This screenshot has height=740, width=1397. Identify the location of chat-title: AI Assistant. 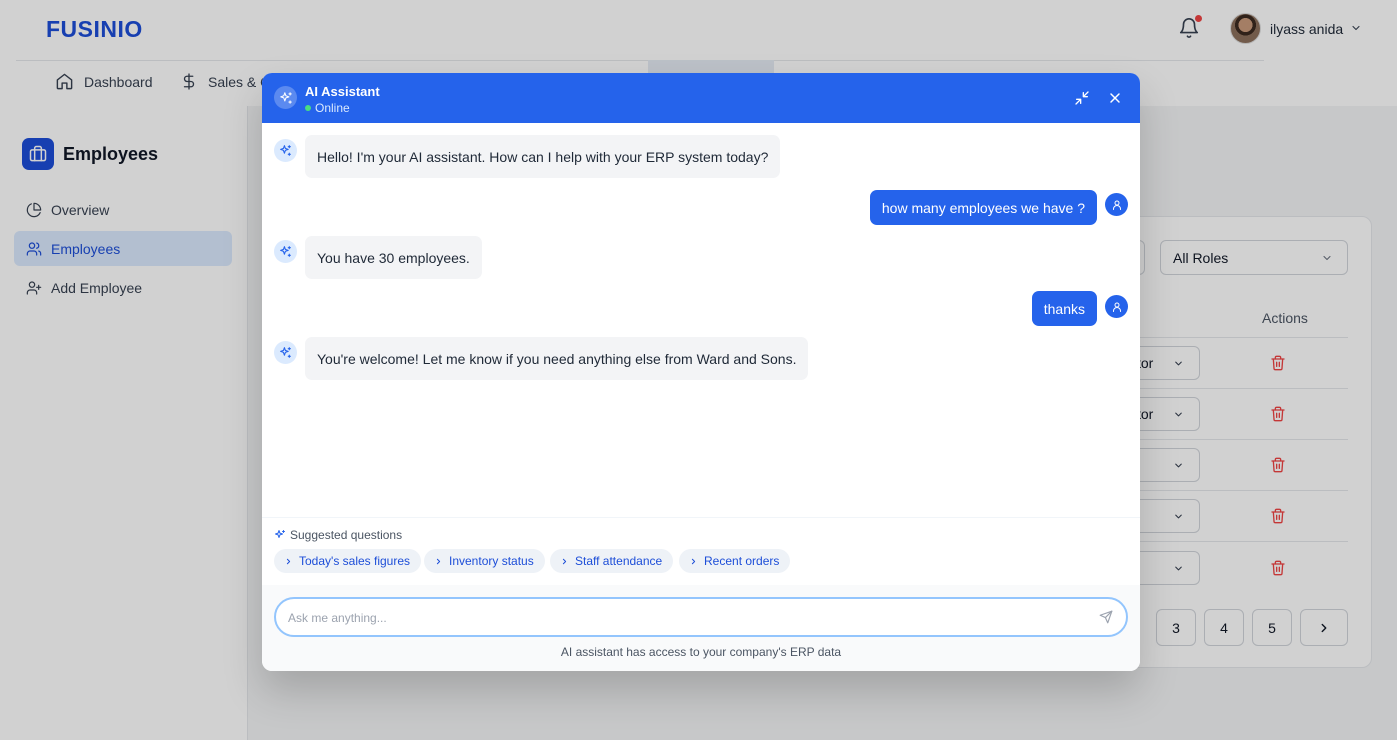
(342, 91).